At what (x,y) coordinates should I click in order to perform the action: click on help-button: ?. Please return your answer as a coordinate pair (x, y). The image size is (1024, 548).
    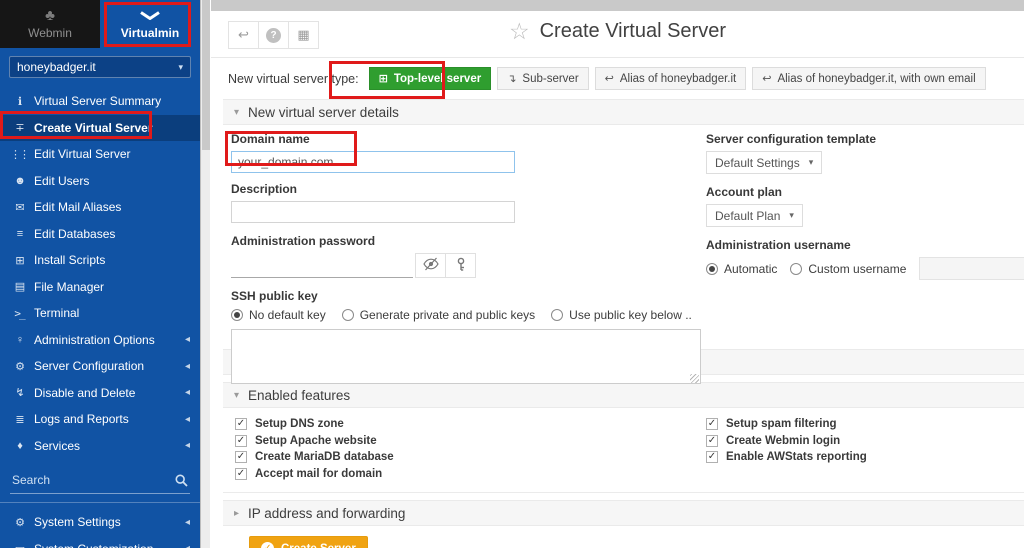
    Looking at the image, I should click on (273, 35).